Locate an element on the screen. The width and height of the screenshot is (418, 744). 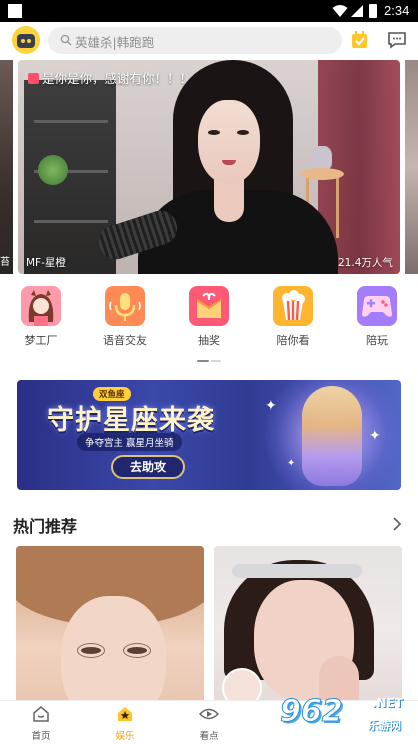
checkin-icon is located at coordinates (360, 40).